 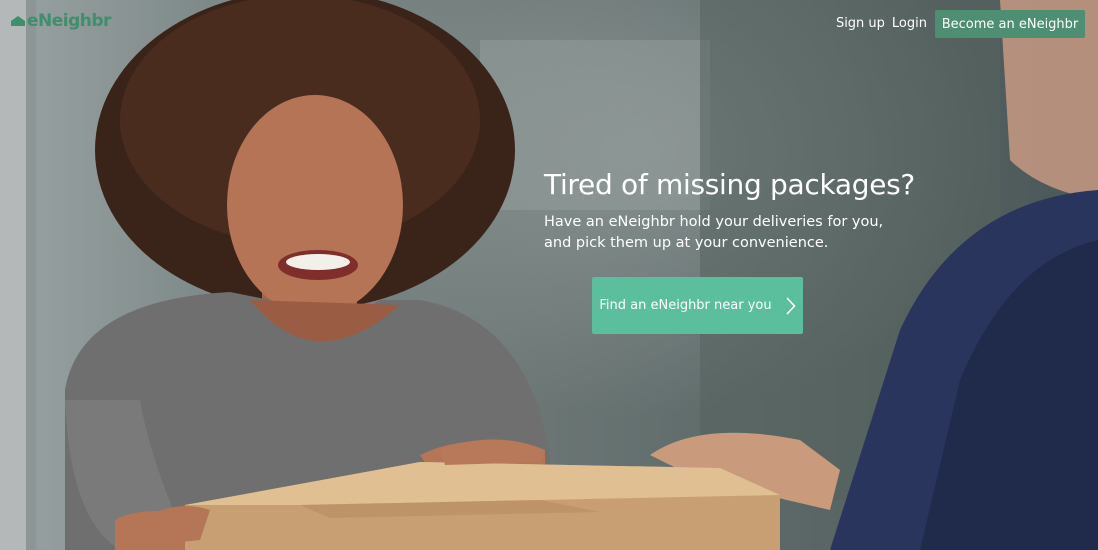 What do you see at coordinates (1010, 24) in the screenshot?
I see `become-eneighbr-button: Become an eNeighbr` at bounding box center [1010, 24].